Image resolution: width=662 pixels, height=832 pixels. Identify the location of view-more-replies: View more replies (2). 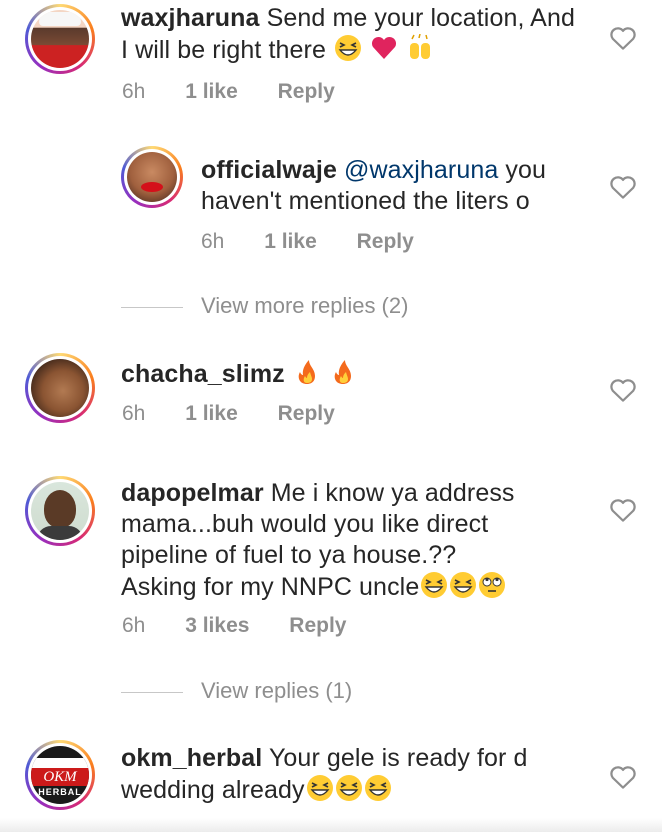
(264, 306).